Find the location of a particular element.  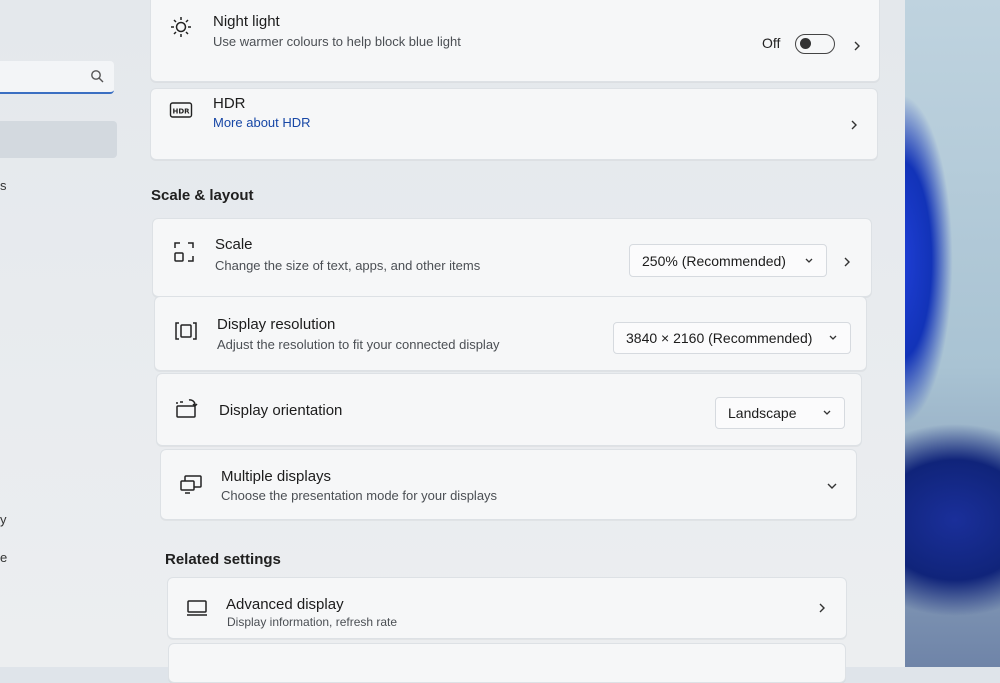

search-input is located at coordinates (57, 77).